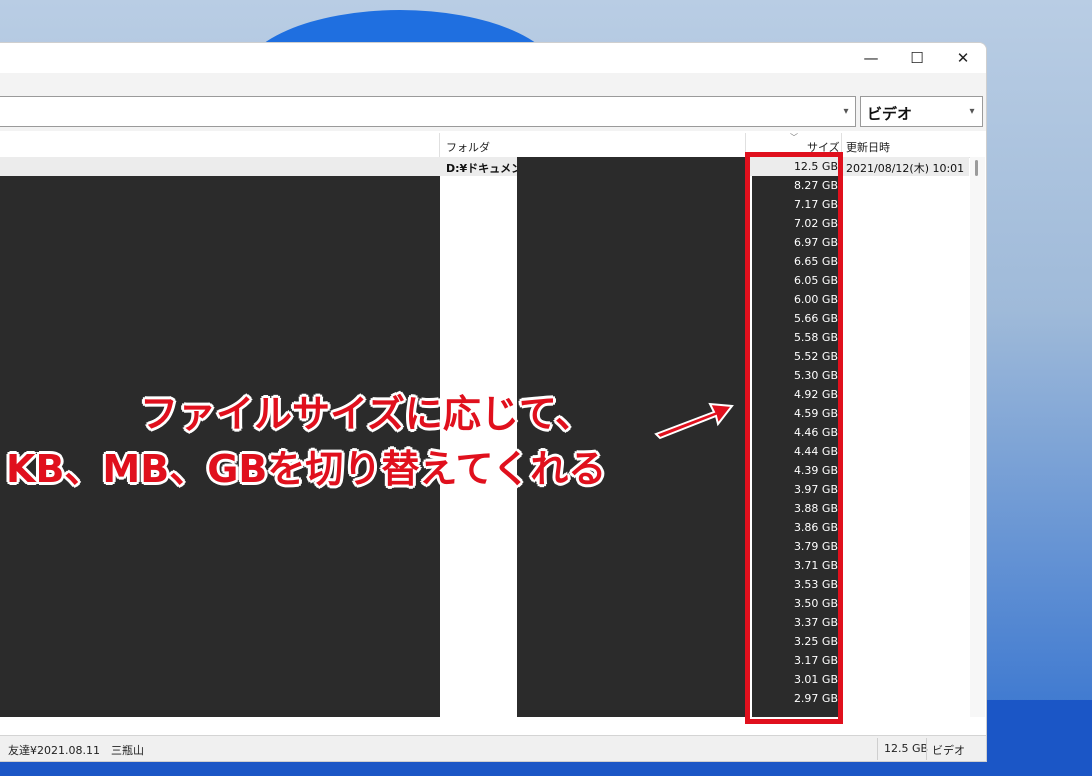  I want to click on cell-modified: 2019/03/30(土) 10:02, so click(905, 244).